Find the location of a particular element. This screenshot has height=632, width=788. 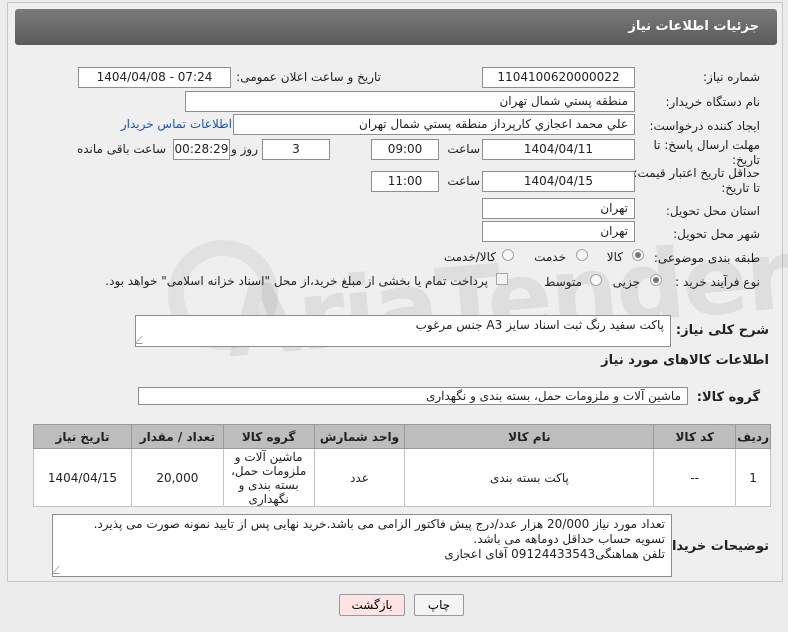

panel-title: جزئیات اطلاعات نیاز is located at coordinates (693, 26).